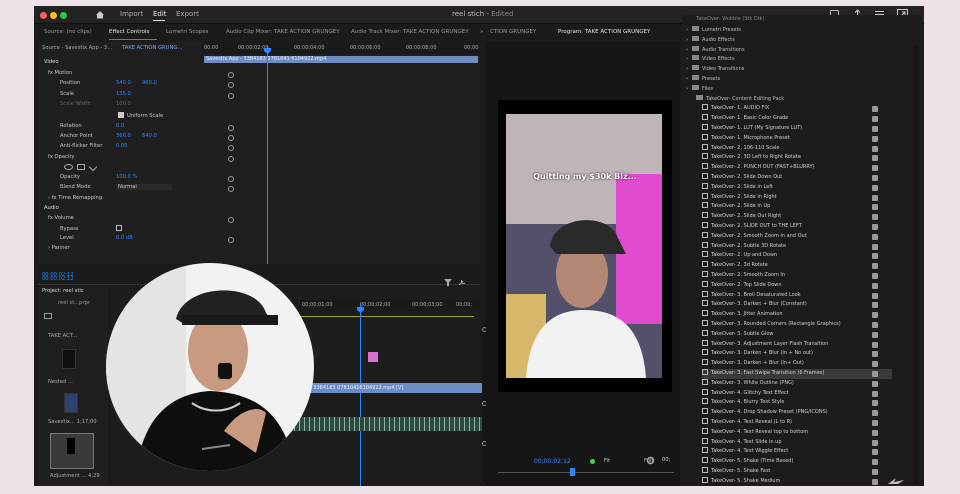 This screenshot has width=960, height=494. What do you see at coordinates (797, 393) in the screenshot?
I see `effect-preset-item: TakeOver- 4. Glitchy Text Effect` at bounding box center [797, 393].